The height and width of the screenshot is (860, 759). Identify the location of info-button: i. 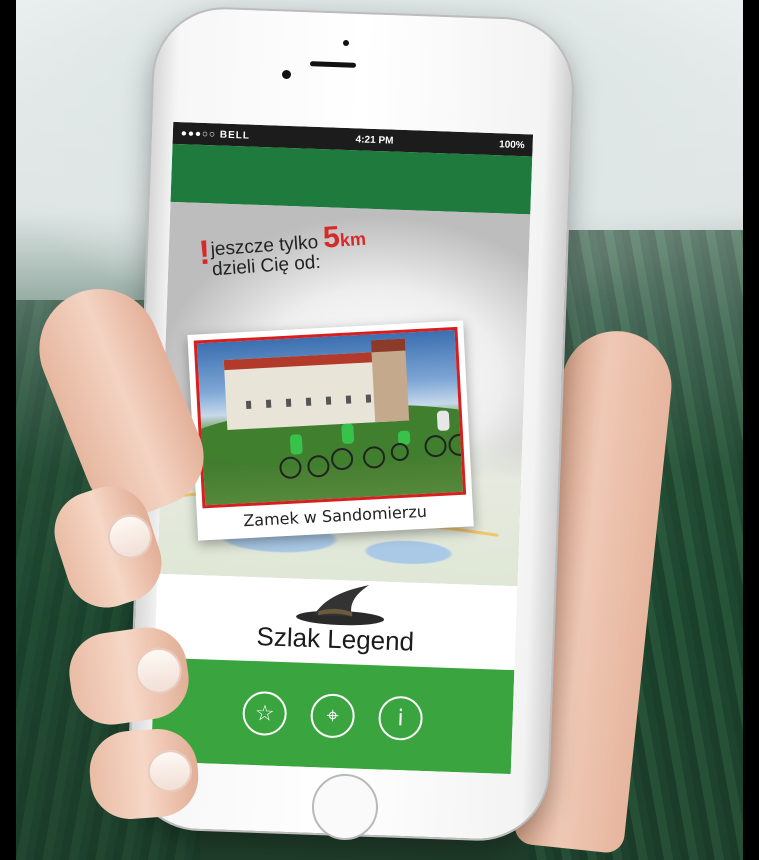
(400, 718).